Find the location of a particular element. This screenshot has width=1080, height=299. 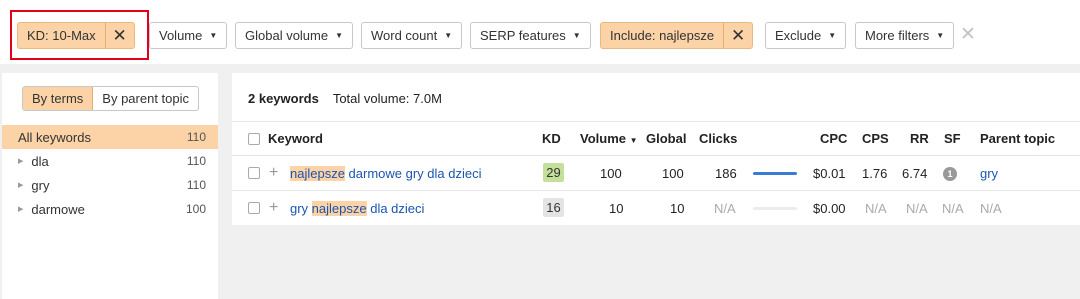

global-volume-filter-button: Global volume ▼ is located at coordinates (294, 35).